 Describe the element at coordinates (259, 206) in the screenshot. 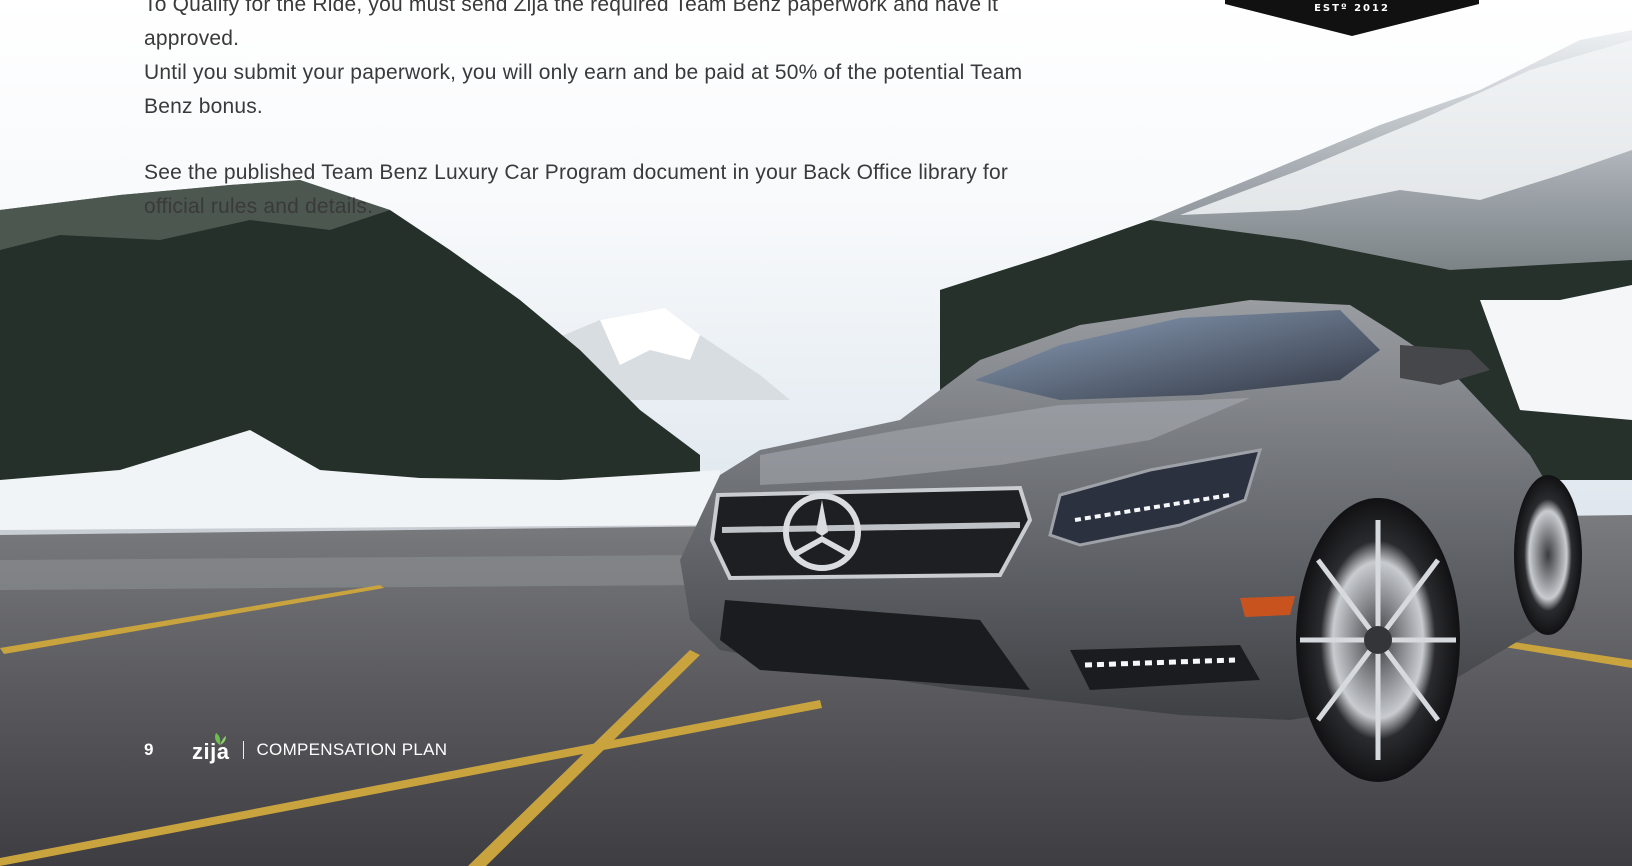

I see `paragraph-2-line-2: official rules and details.` at that location.